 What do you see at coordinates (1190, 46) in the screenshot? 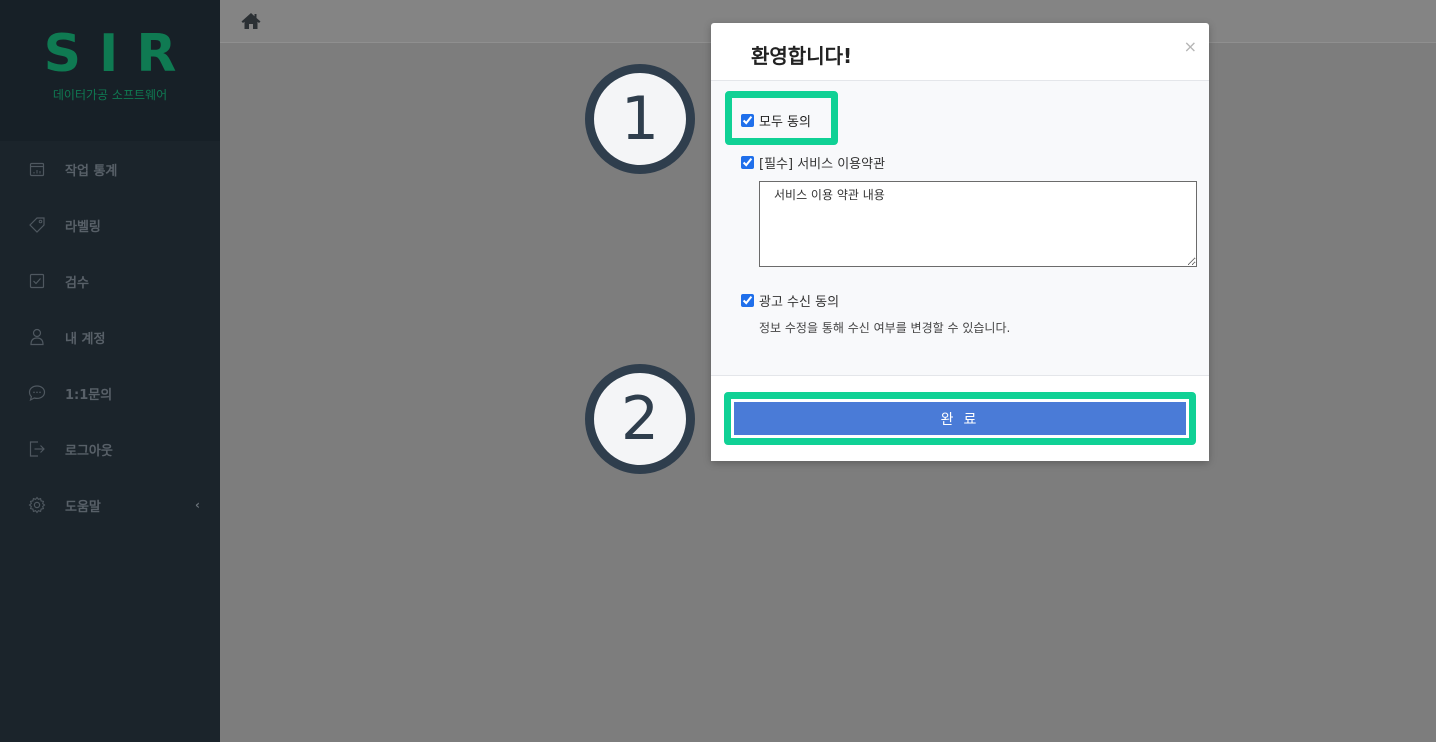
I see `close-icon: ×` at bounding box center [1190, 46].